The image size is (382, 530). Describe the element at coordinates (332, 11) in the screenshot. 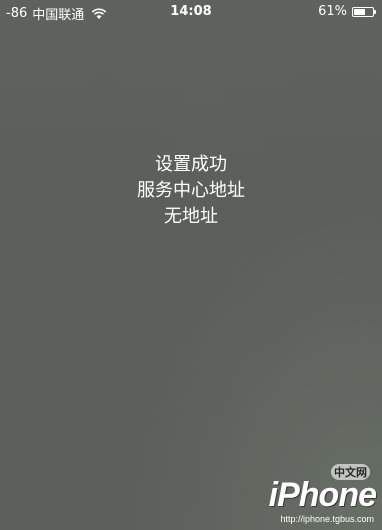

I see `battery-percent: 61%` at that location.